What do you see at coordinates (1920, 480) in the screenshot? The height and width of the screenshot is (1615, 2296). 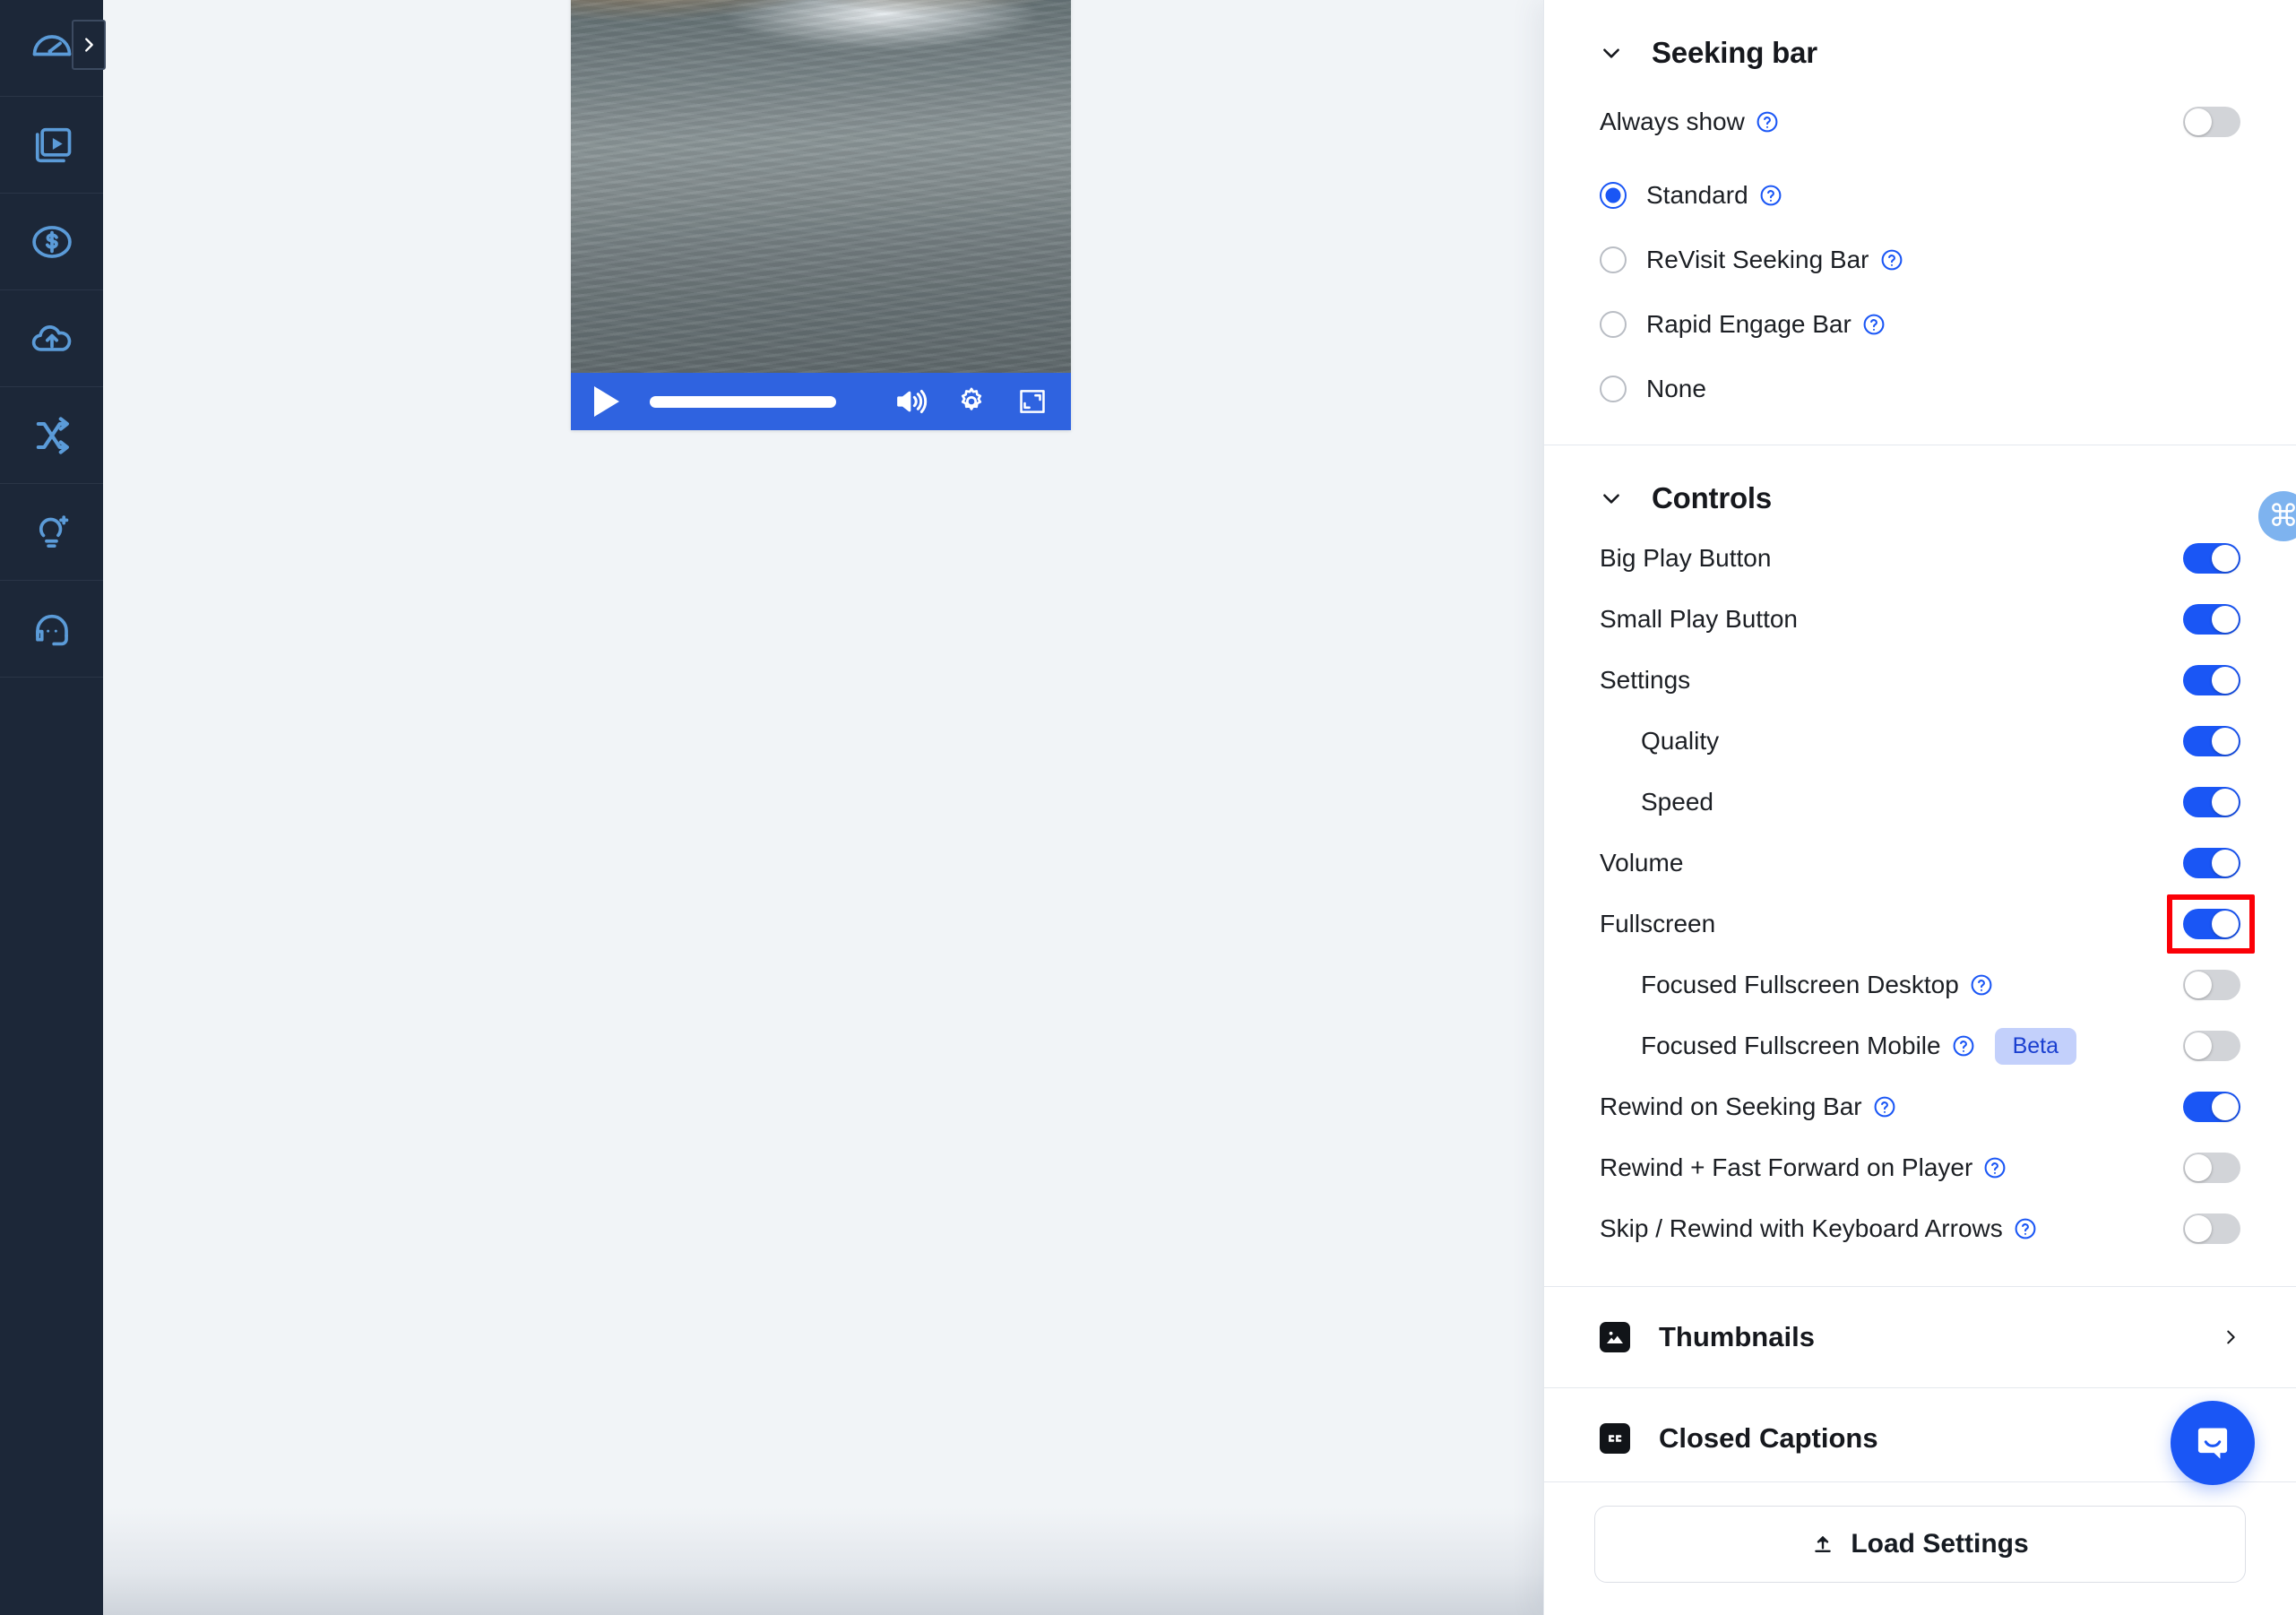 I see `section-header-controls: Controls` at bounding box center [1920, 480].